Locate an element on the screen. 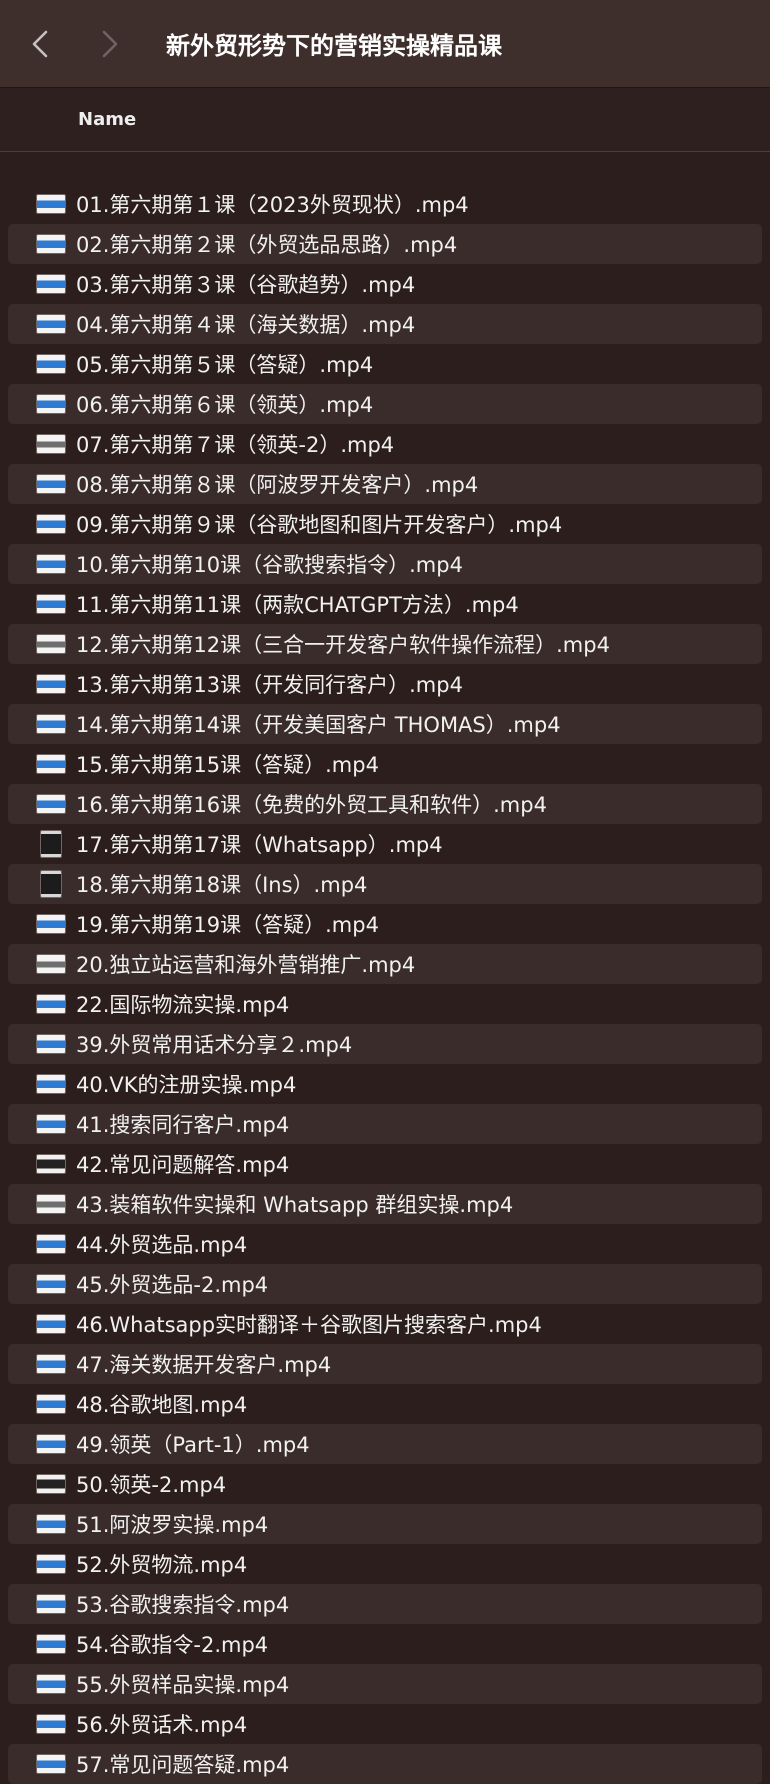 The image size is (770, 1784). file-name: 16.第六期第16课（免费的外贸工具和软件）.mp4 is located at coordinates (311, 805).